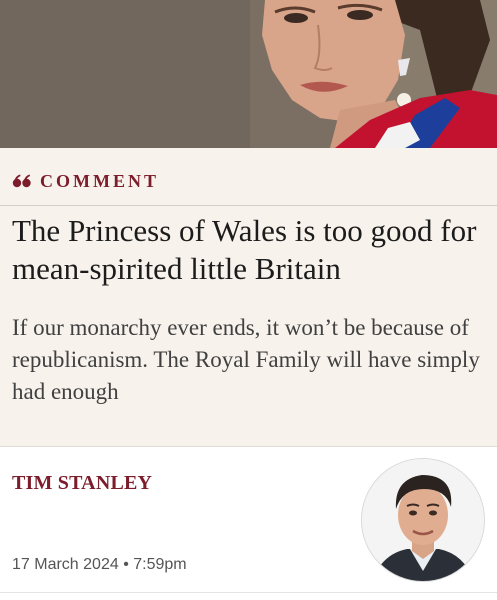  I want to click on author-photo, so click(423, 520).